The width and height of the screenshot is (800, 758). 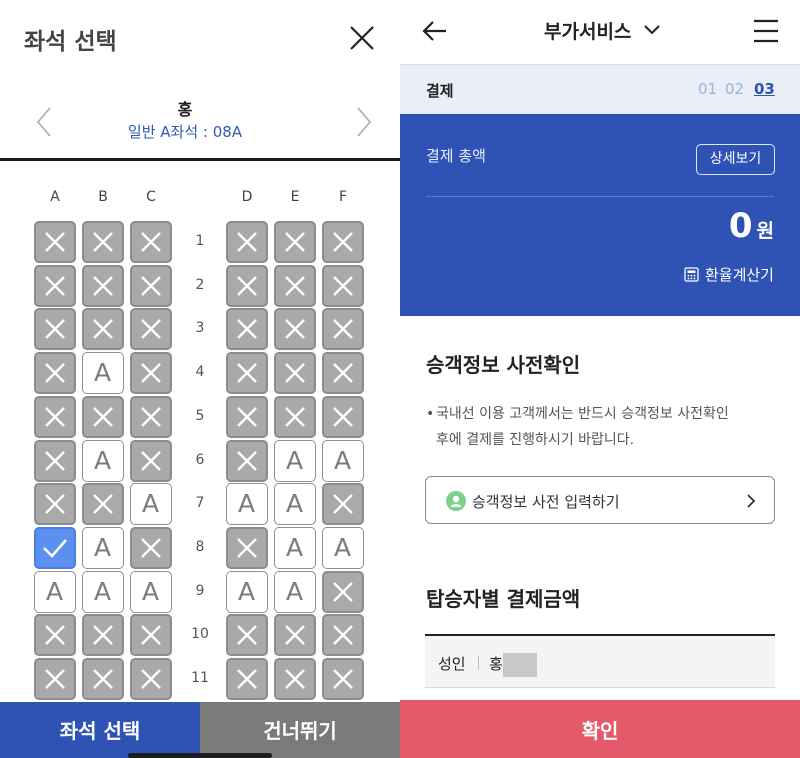 I want to click on confirm-button: 확인, so click(x=600, y=729).